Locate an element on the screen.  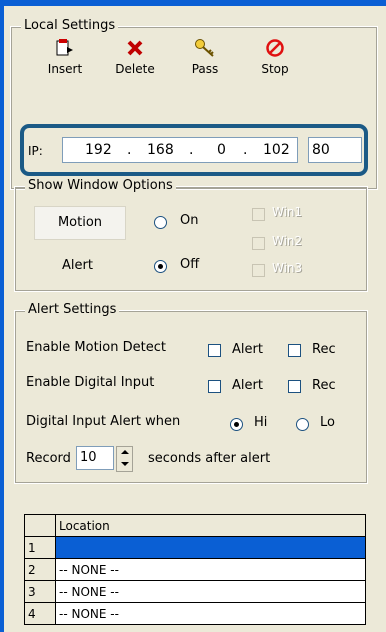
ip-label: IP: is located at coordinates (35, 151).